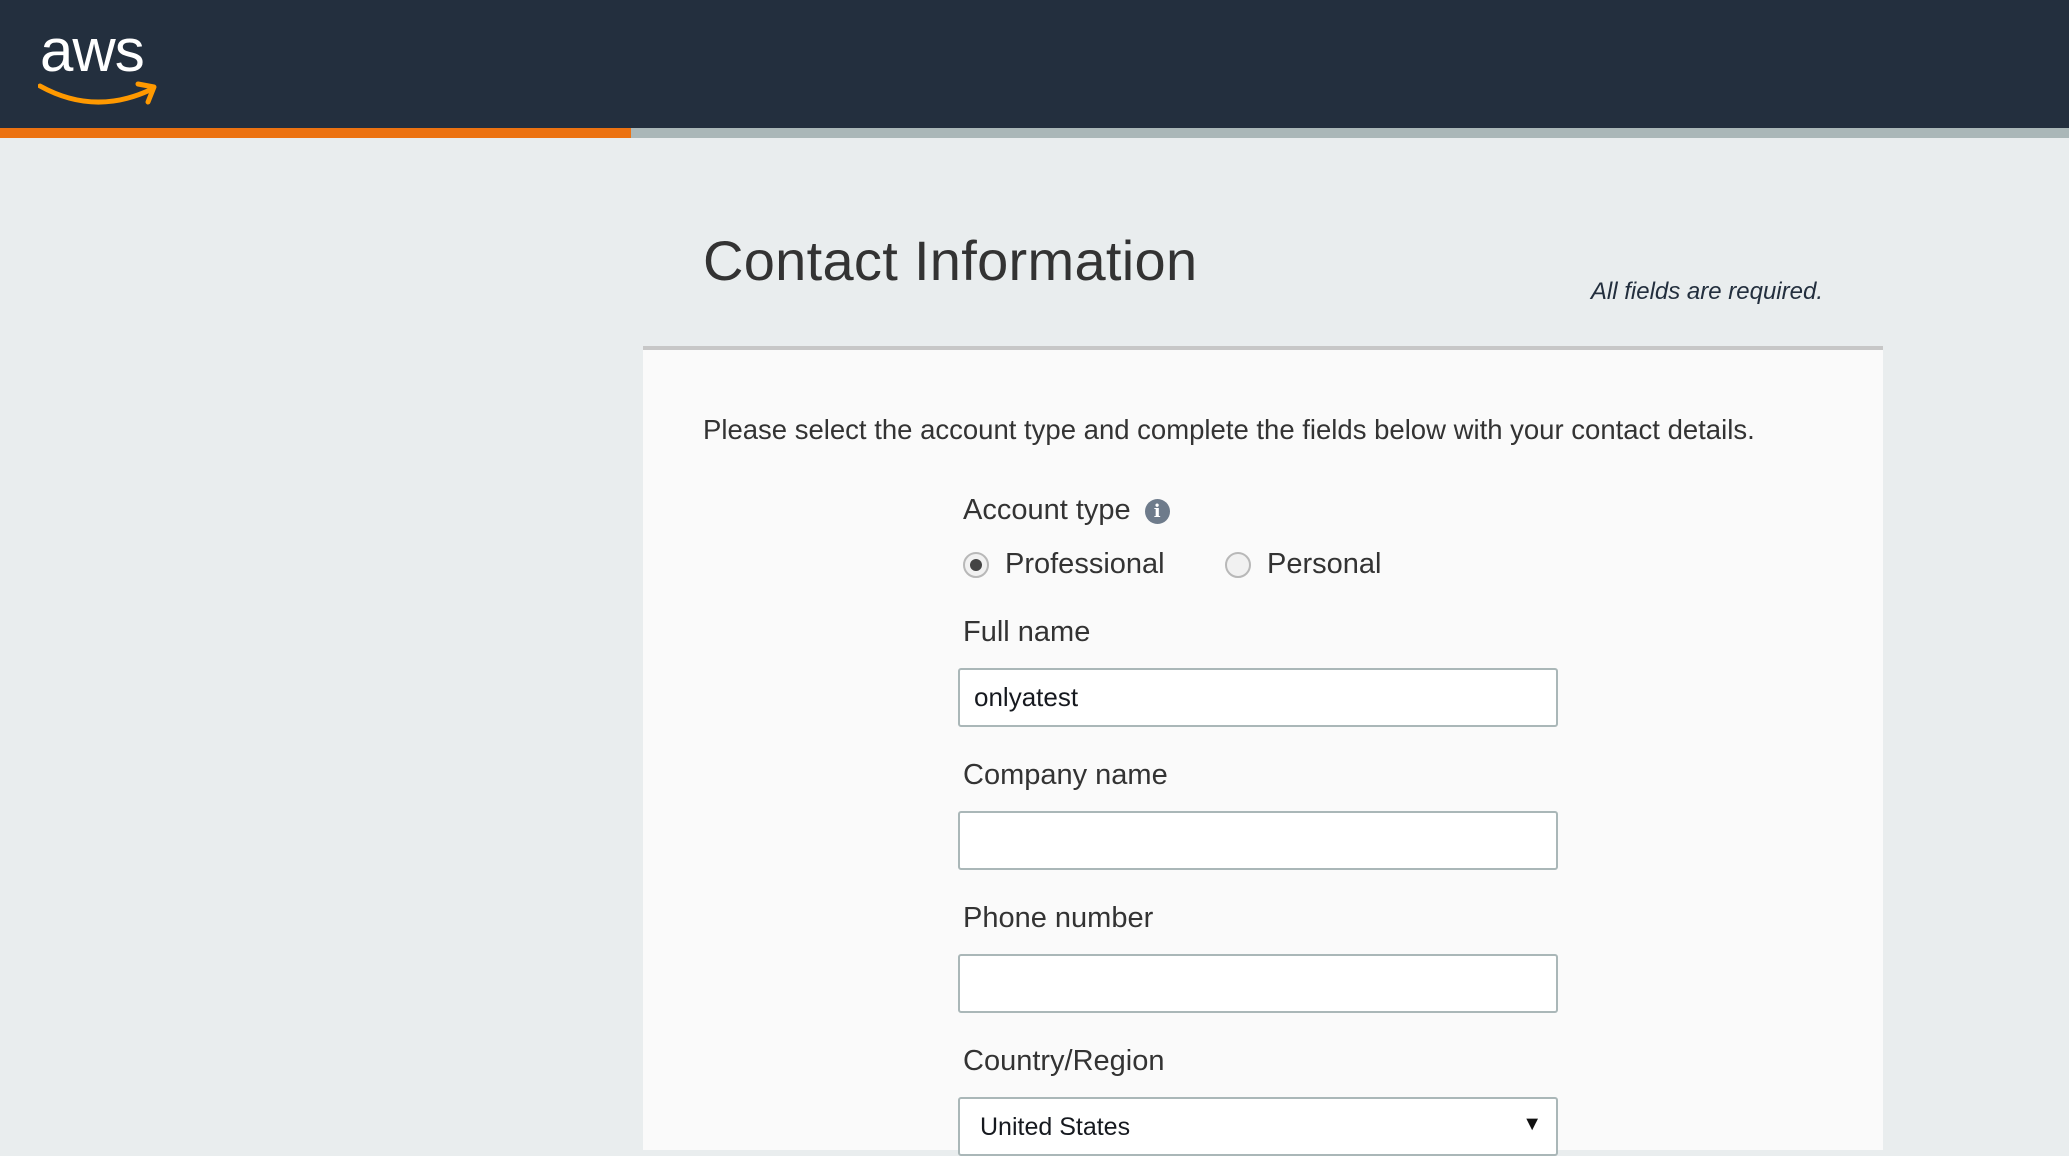  What do you see at coordinates (1085, 564) in the screenshot?
I see `radio-professional-label: Professional` at bounding box center [1085, 564].